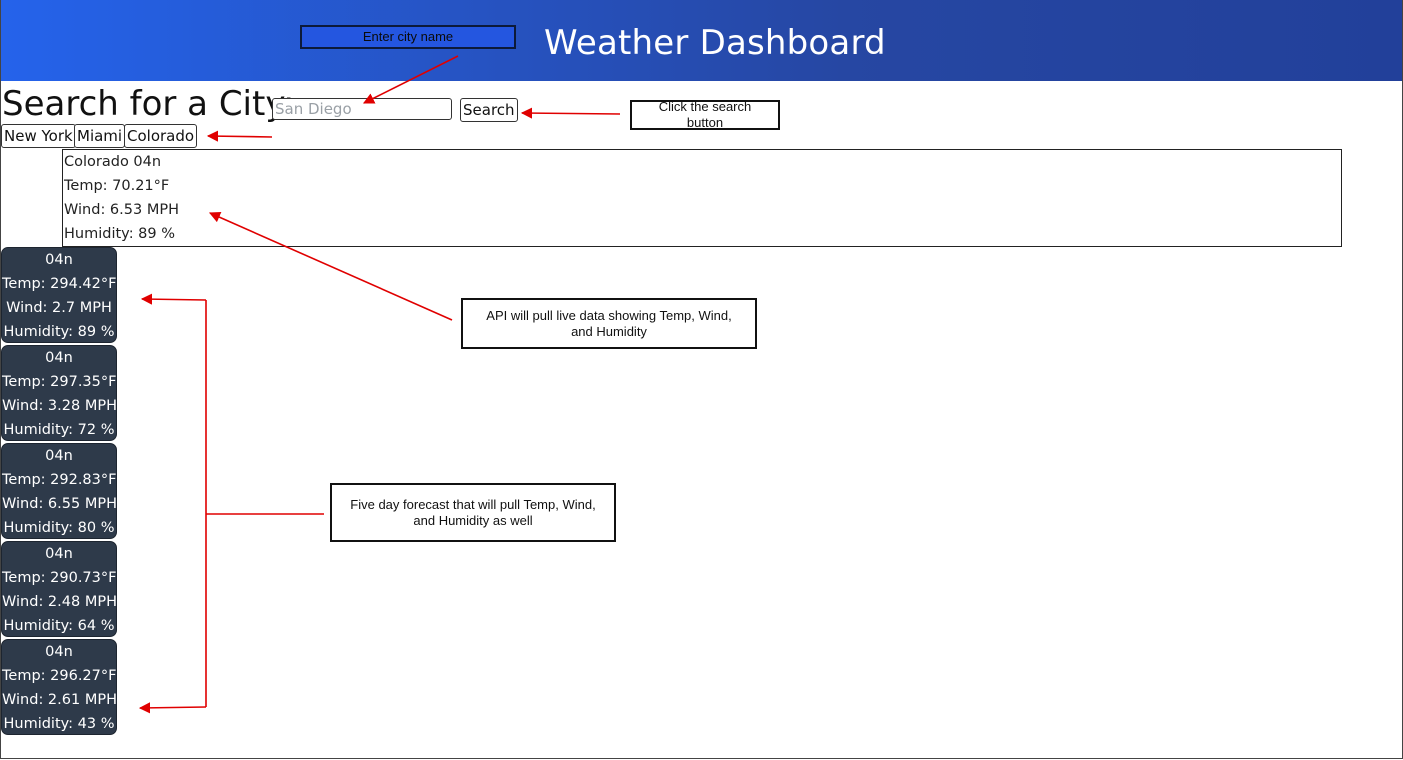  I want to click on forecast-humidity: Humidity: 80 %, so click(59, 528).